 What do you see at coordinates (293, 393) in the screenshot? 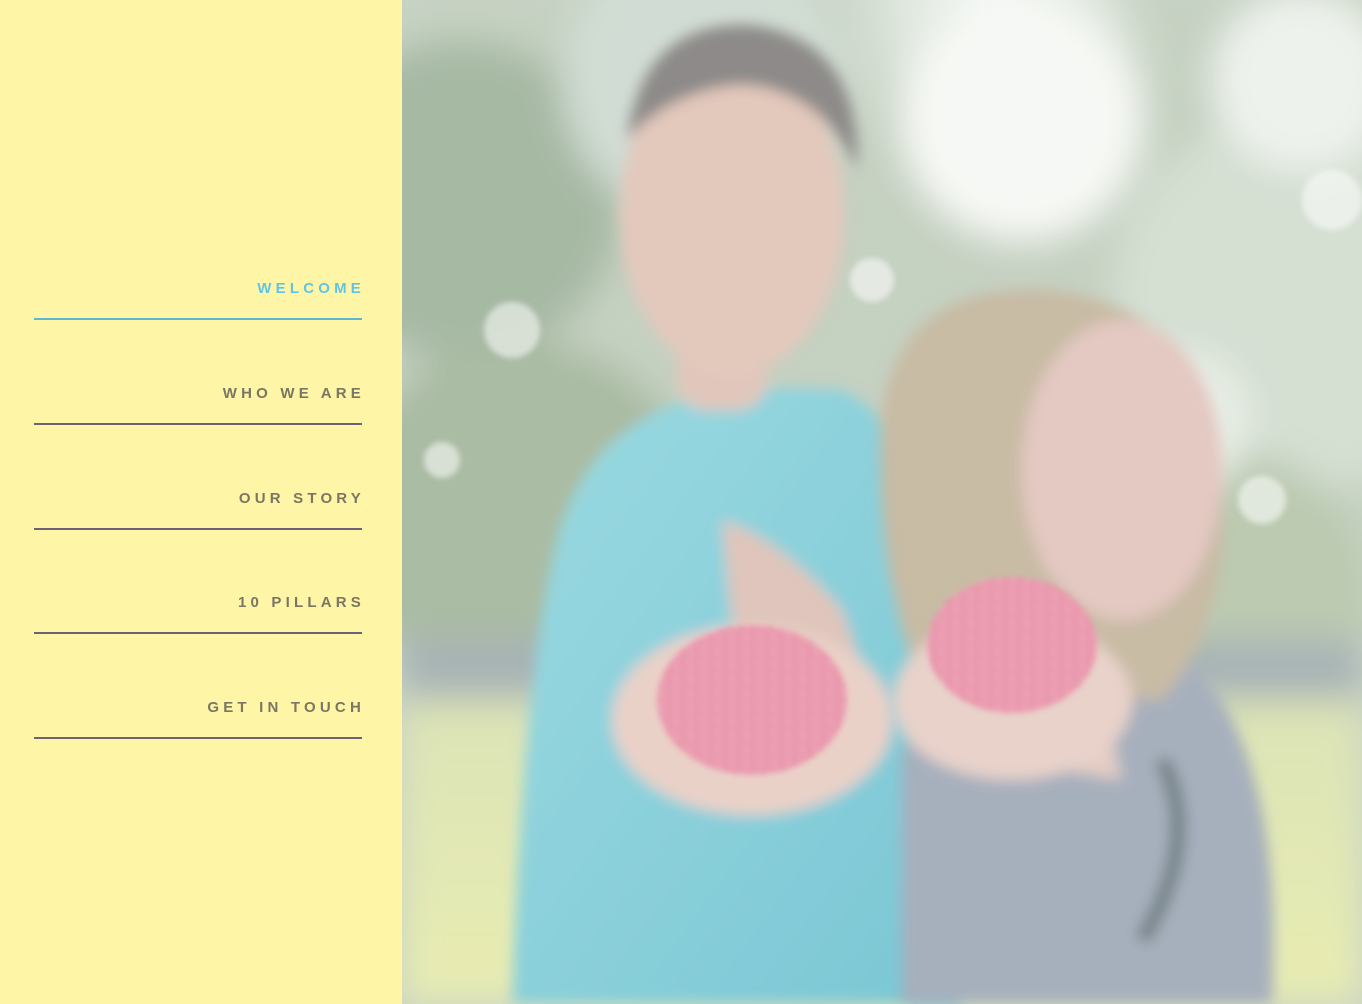
I see `nav-item-label: WHO WE ARE` at bounding box center [293, 393].